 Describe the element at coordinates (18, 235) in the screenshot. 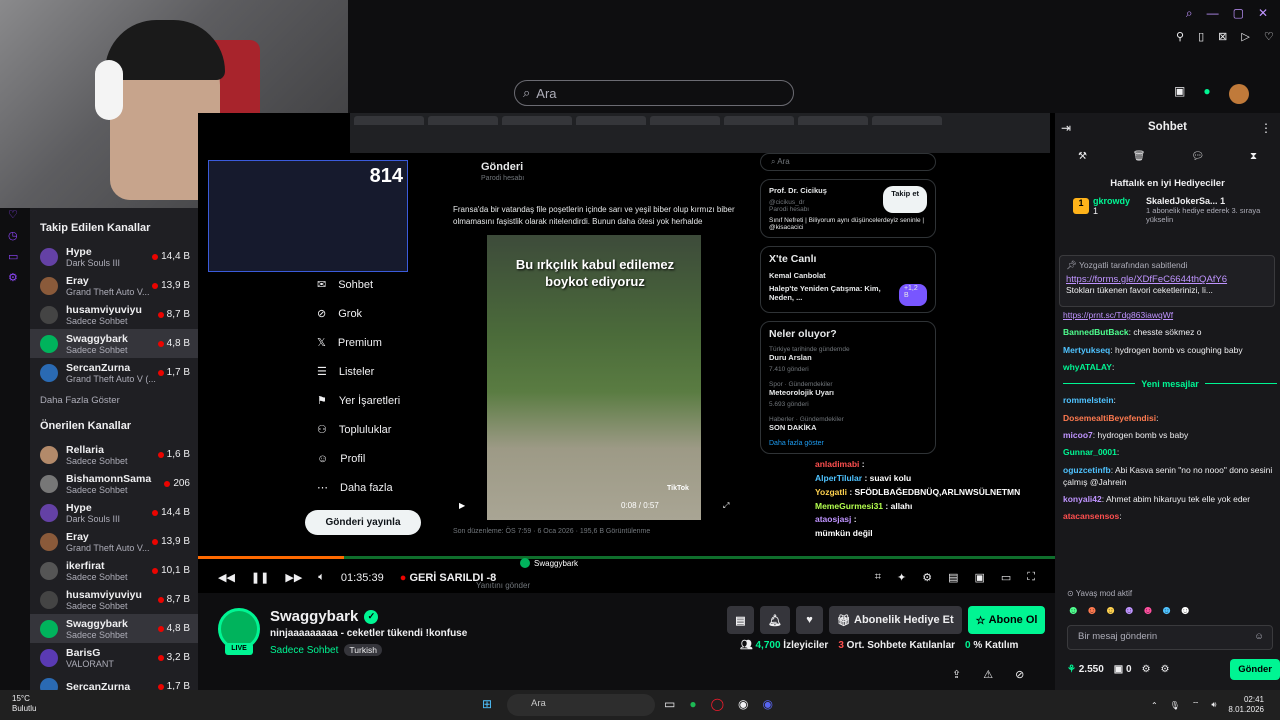

I see `clock-icon: ◷` at that location.